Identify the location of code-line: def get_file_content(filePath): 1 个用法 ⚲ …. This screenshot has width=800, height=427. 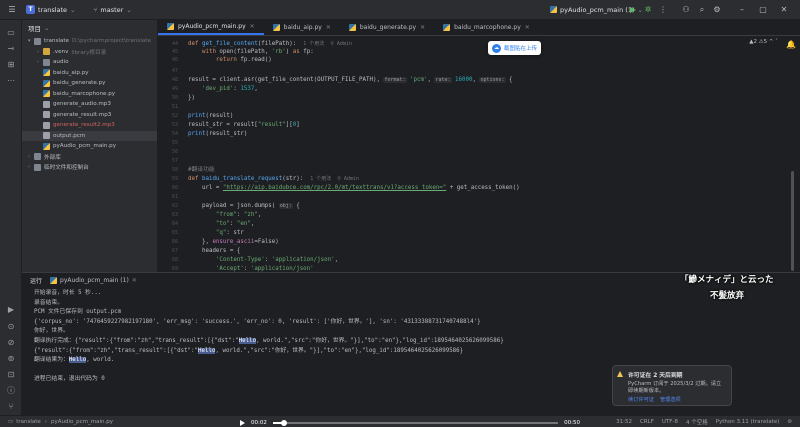
(270, 44).